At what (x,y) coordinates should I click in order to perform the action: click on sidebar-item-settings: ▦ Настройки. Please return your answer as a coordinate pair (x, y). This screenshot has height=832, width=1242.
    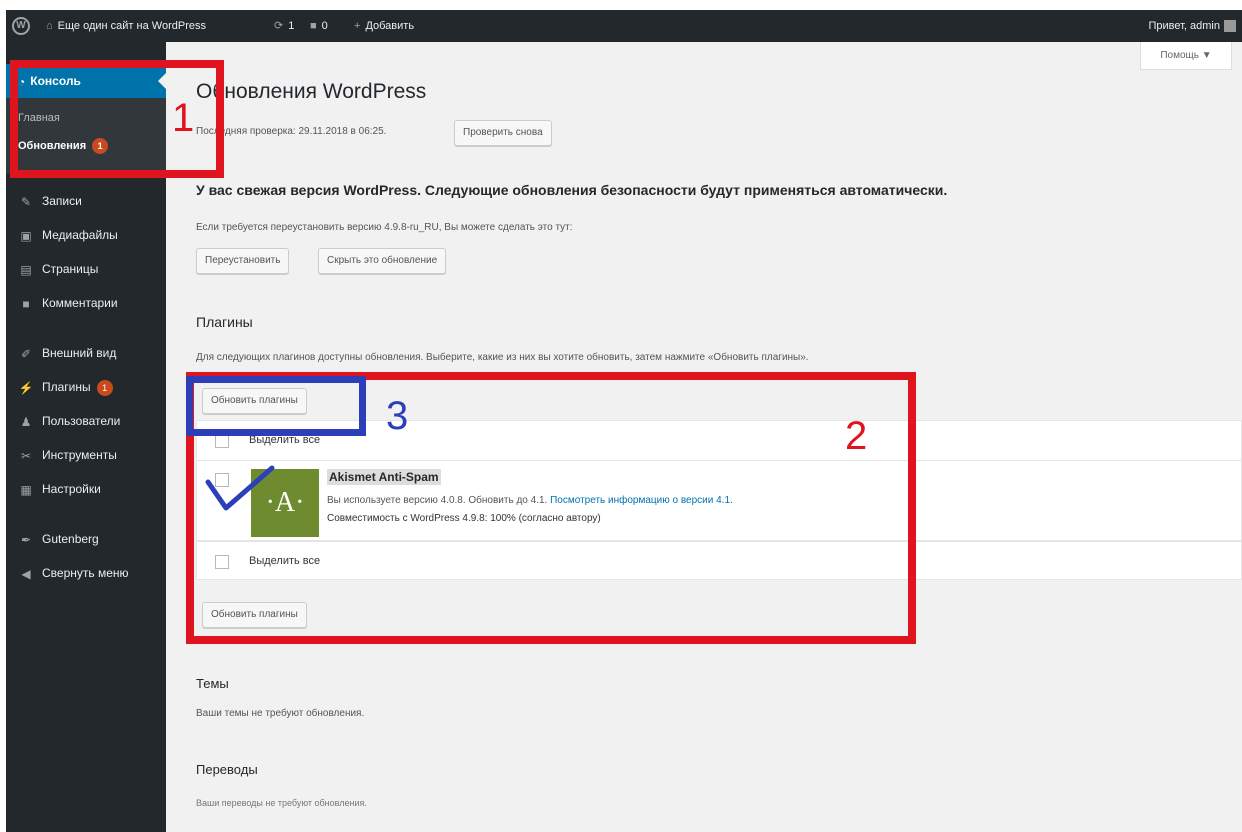
    Looking at the image, I should click on (86, 489).